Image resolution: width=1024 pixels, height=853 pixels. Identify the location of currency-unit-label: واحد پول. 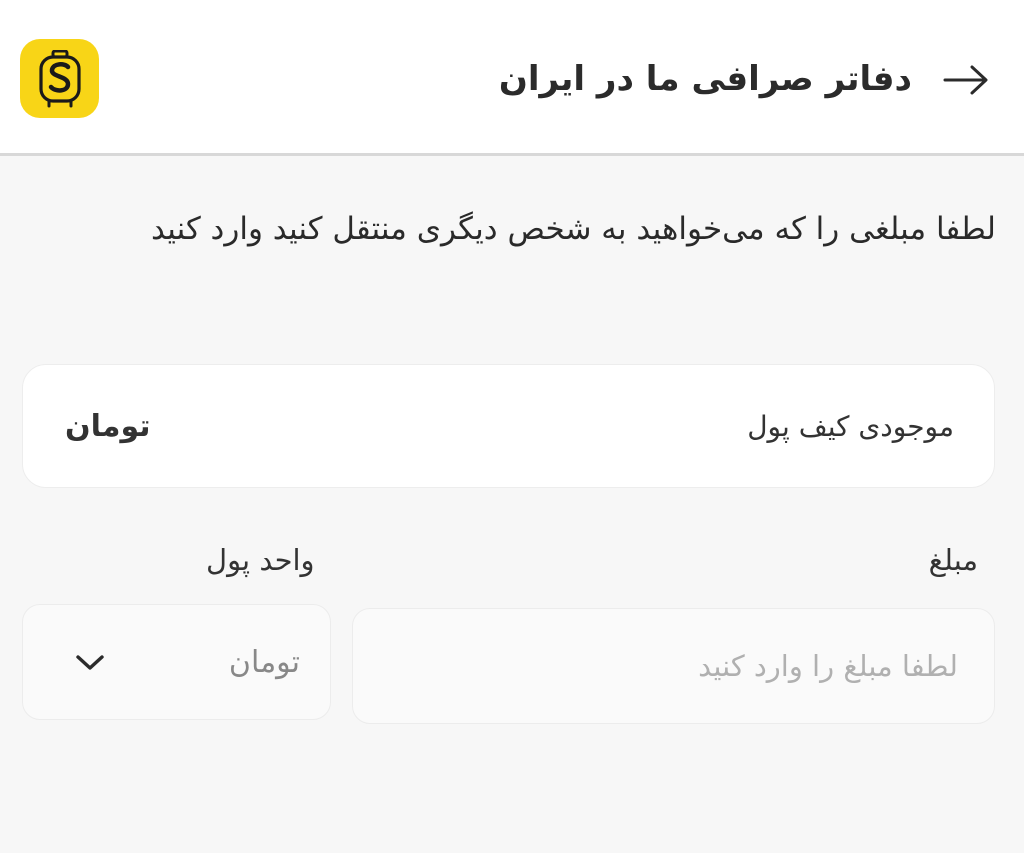
(260, 560).